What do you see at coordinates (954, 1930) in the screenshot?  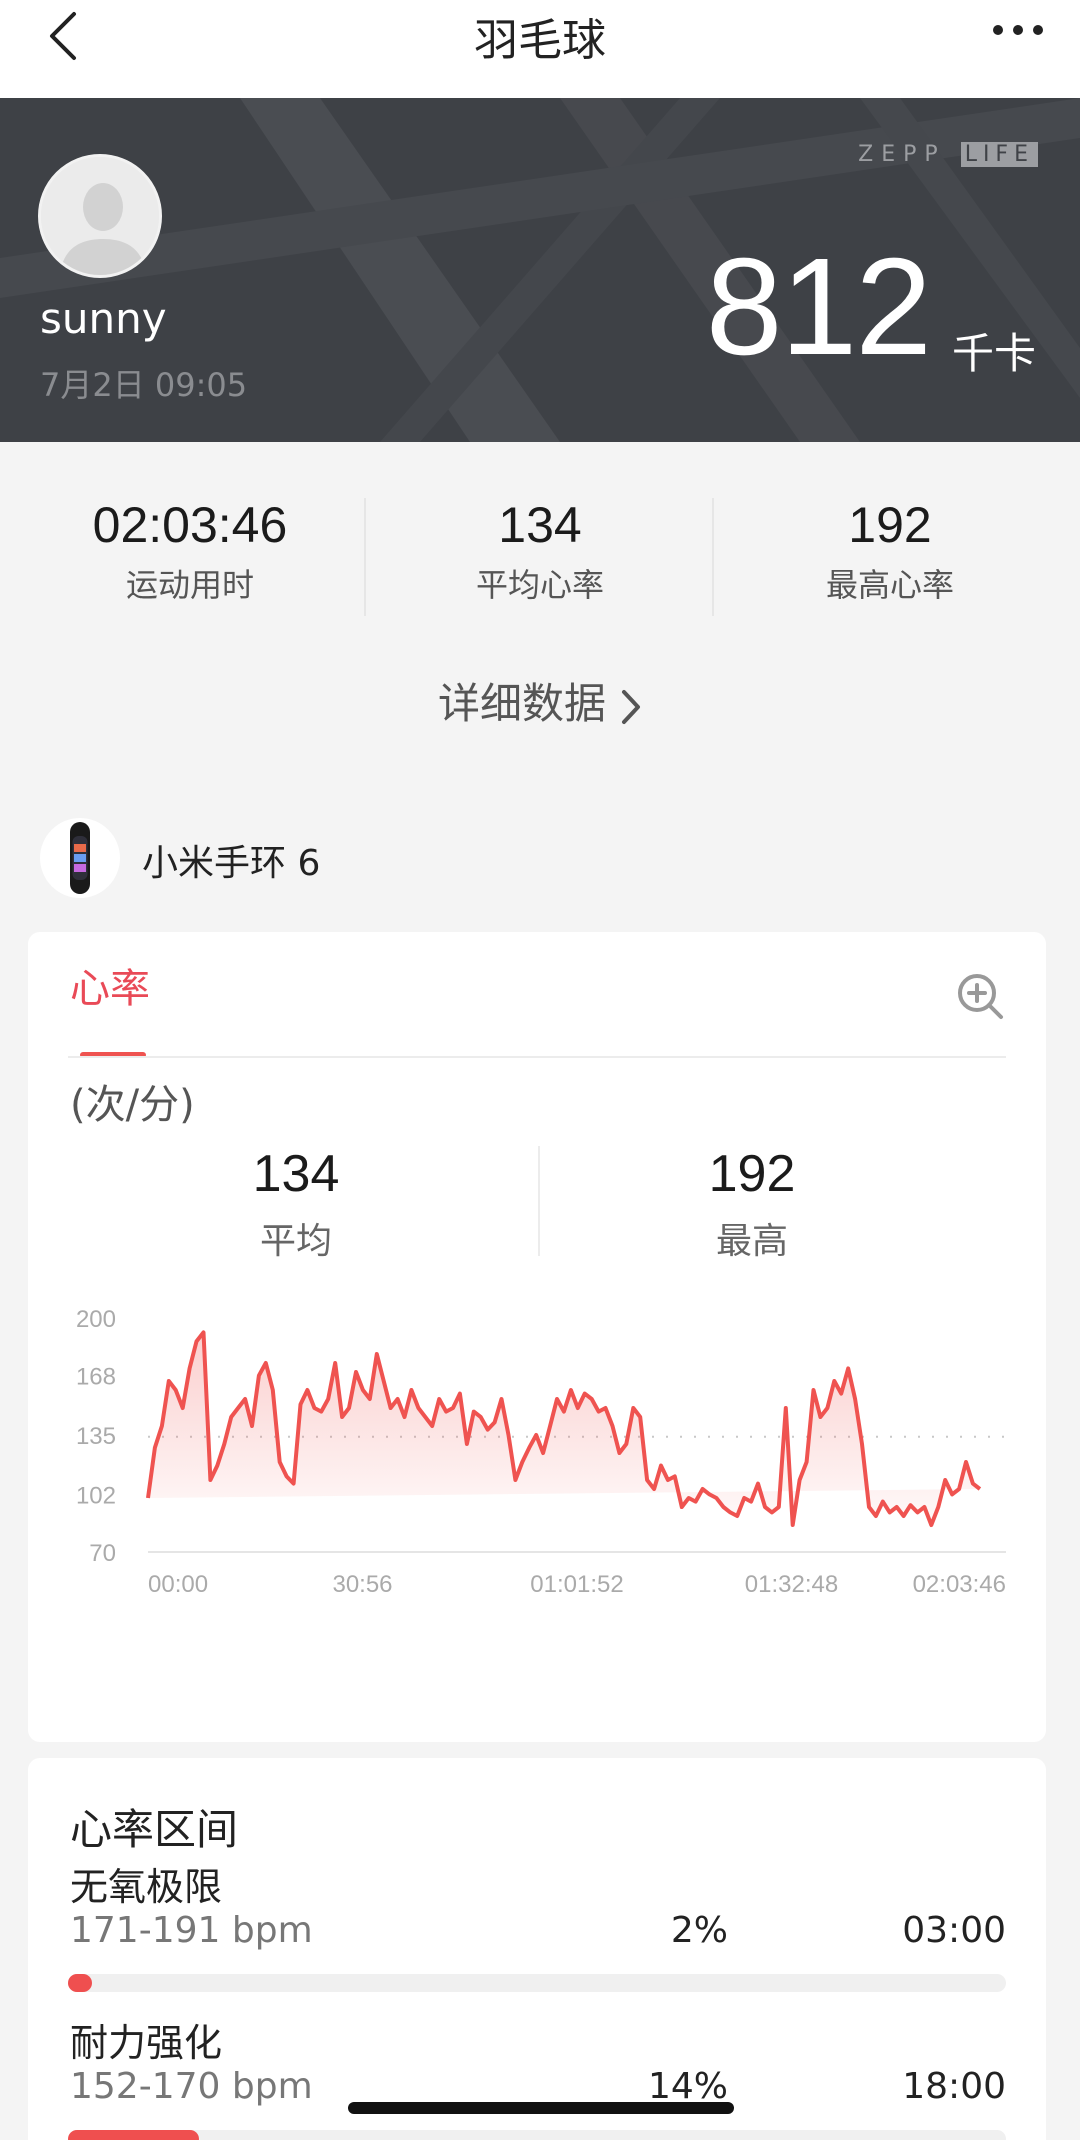 I see `zone-time: 03:00` at bounding box center [954, 1930].